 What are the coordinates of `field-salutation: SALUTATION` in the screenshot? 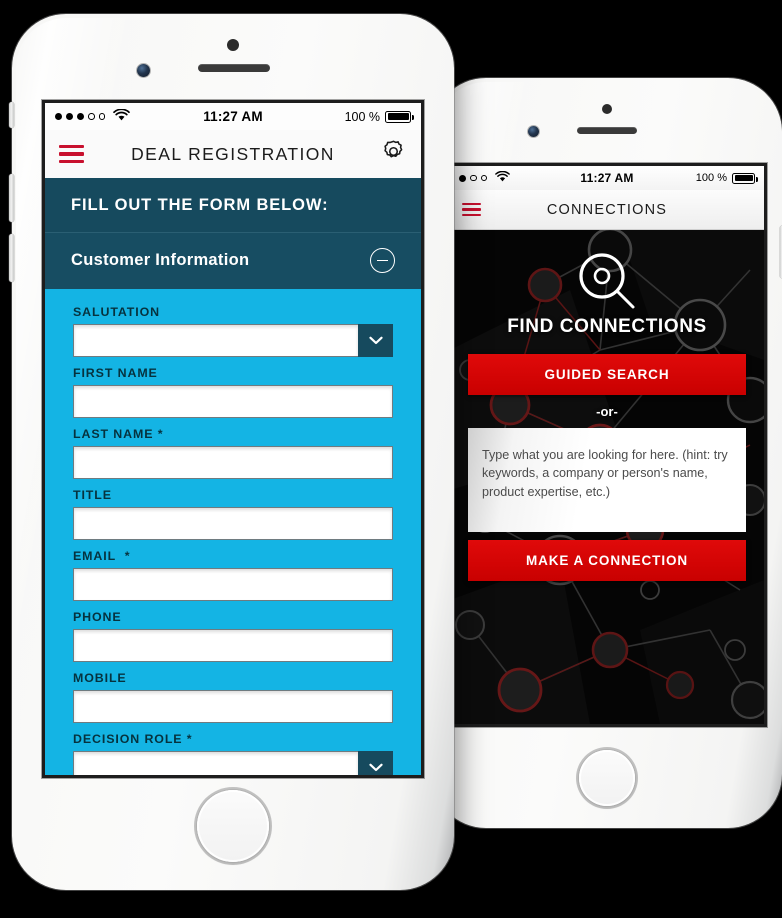 It's located at (233, 331).